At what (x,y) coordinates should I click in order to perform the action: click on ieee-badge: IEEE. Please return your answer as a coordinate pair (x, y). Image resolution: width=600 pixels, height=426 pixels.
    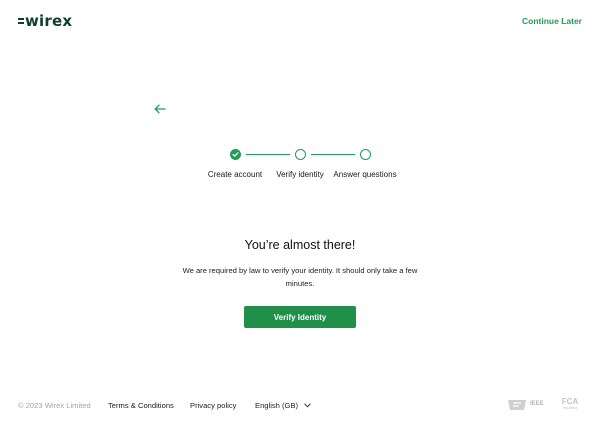
    Looking at the image, I should click on (525, 405).